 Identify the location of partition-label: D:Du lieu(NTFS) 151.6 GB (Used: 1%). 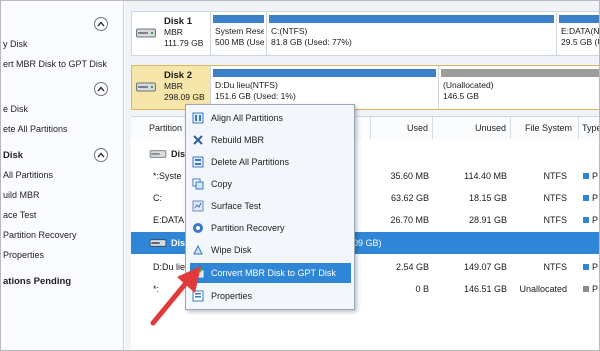
(255, 90).